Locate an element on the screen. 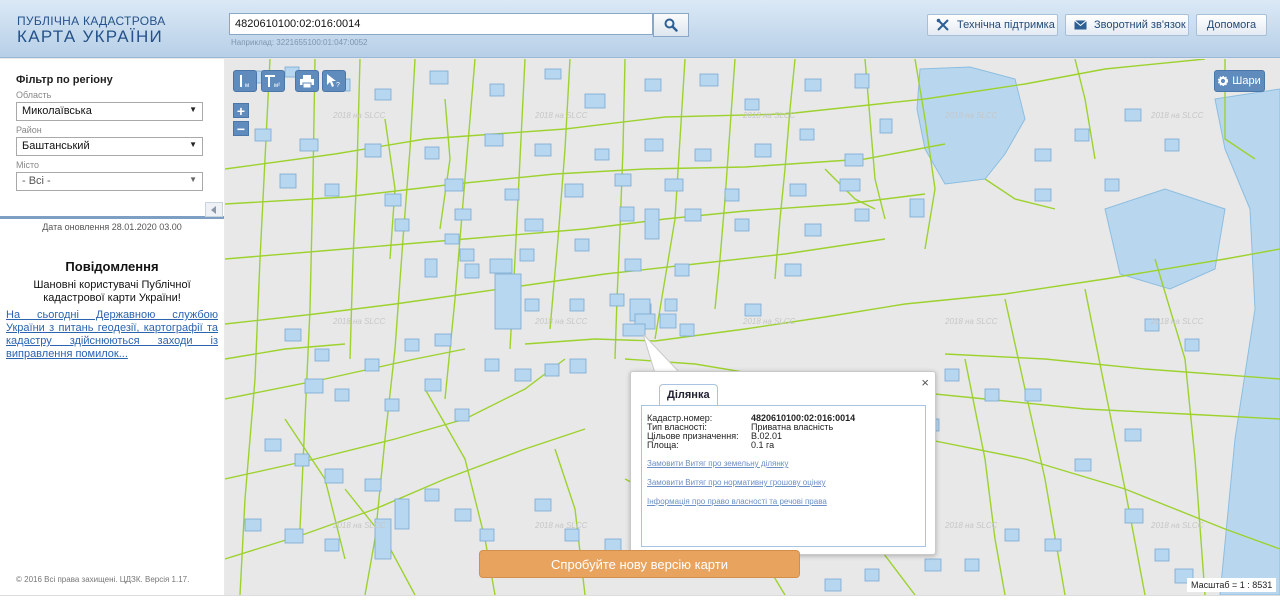 This screenshot has height=605, width=1280. tech-support-button: Технічна підтримка is located at coordinates (992, 25).